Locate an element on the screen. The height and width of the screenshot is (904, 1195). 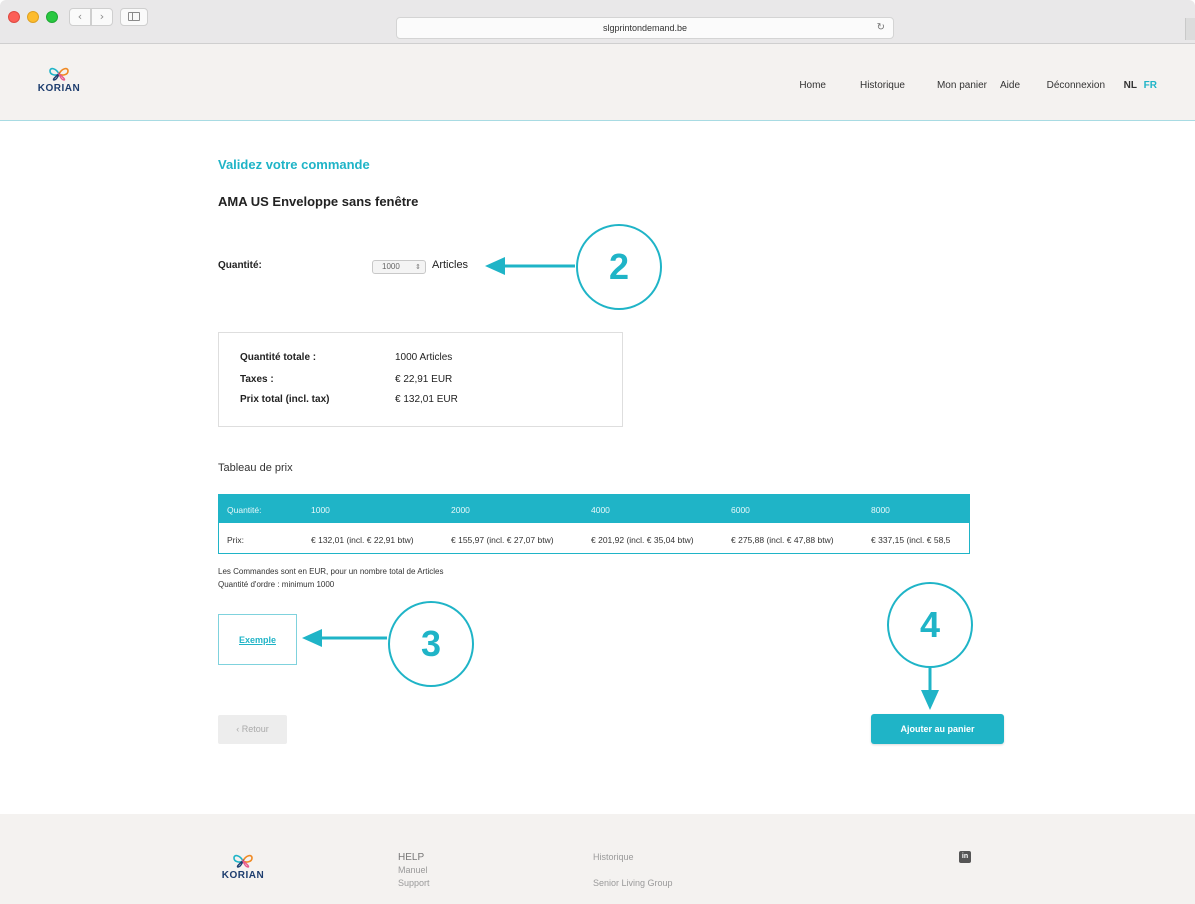
footer-logo: KORIAN is located at coordinates (243, 867).